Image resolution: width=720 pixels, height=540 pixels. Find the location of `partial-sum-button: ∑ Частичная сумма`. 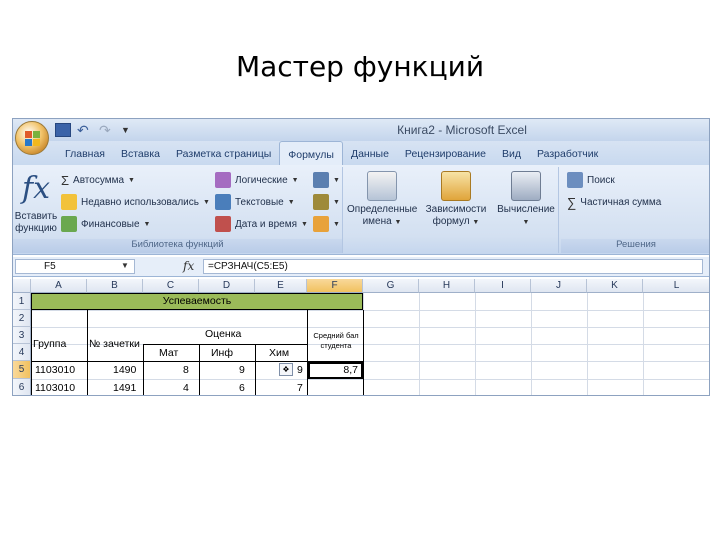

partial-sum-button: ∑ Частичная сумма is located at coordinates (614, 202).